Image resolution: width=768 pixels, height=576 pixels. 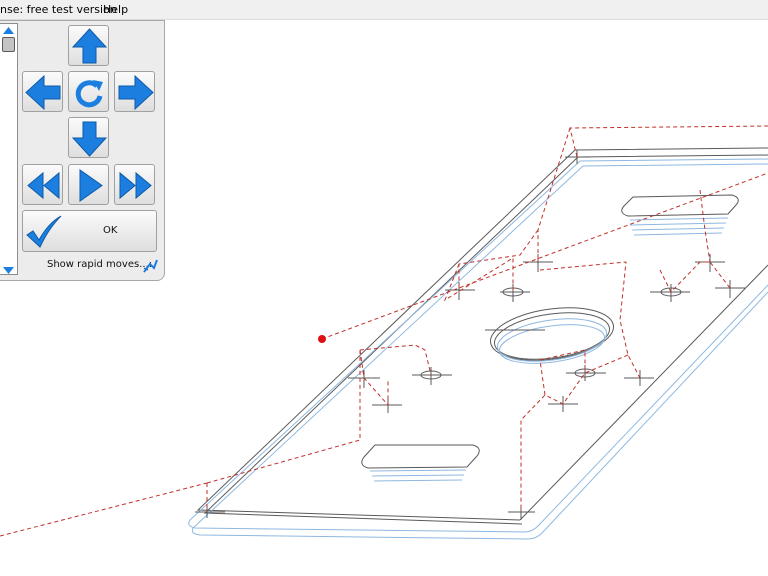 What do you see at coordinates (384, 10) in the screenshot?
I see `menu-bar: nse: free test version Help` at bounding box center [384, 10].